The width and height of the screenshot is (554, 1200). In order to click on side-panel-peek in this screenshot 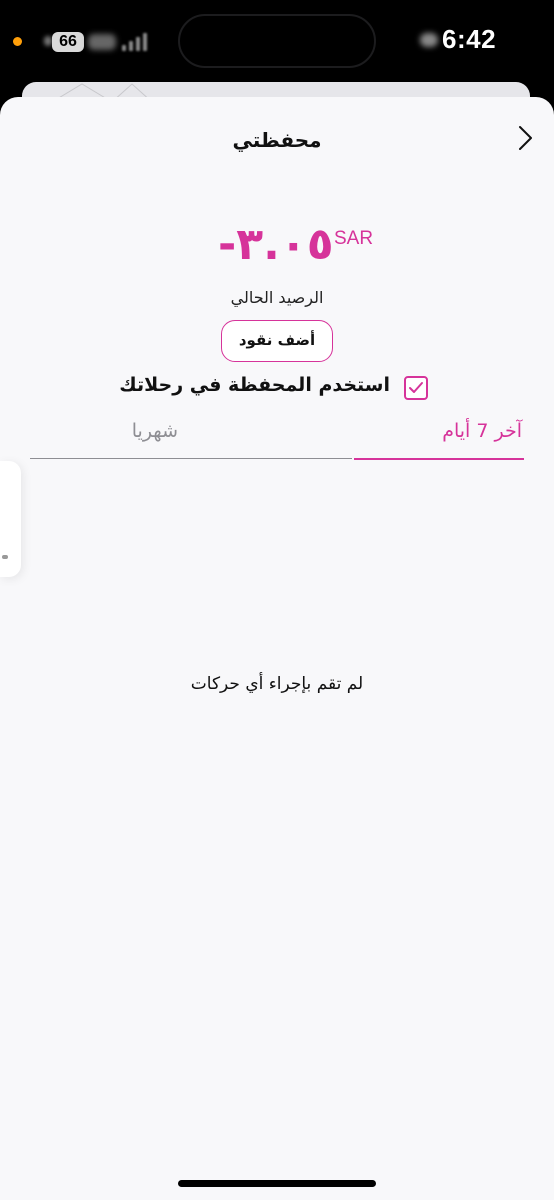, I will do `click(10, 519)`.